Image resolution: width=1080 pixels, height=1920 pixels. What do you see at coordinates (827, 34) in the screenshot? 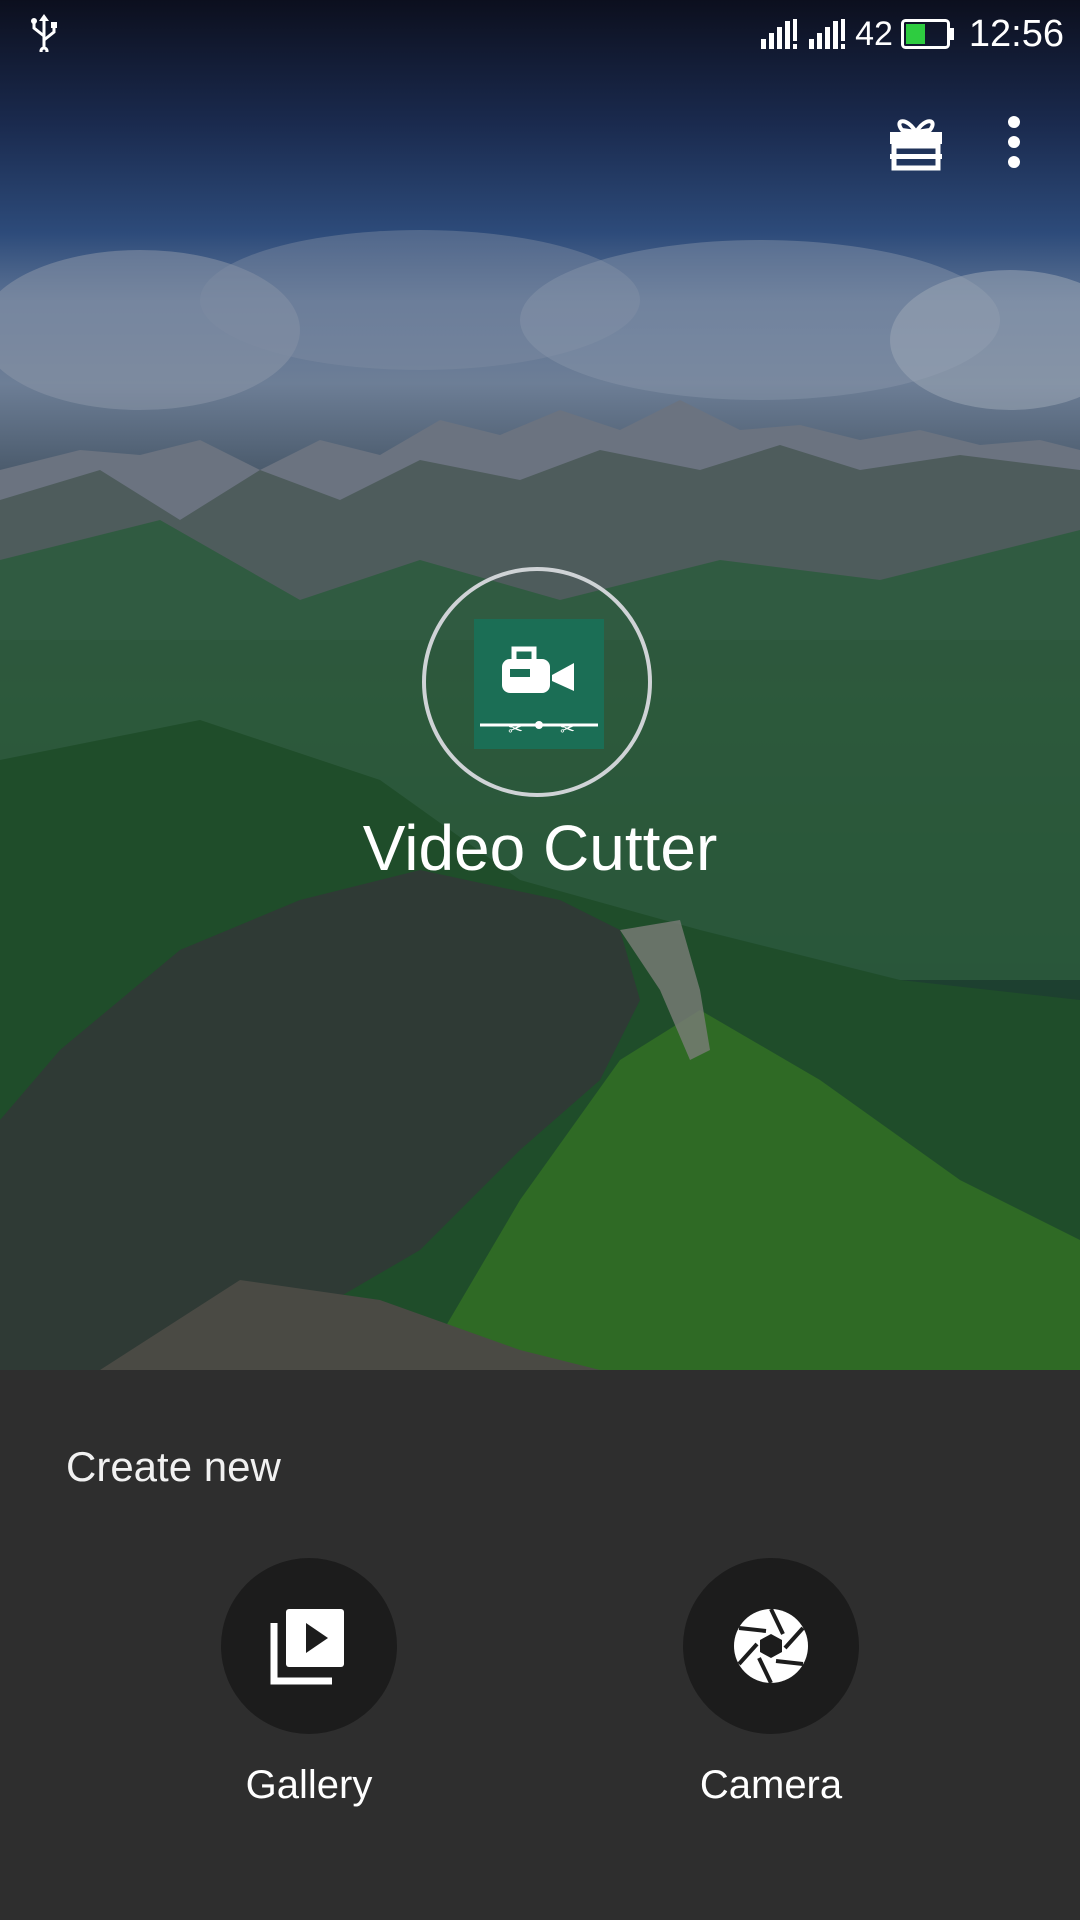
I see `signal-icon-sim2` at bounding box center [827, 34].